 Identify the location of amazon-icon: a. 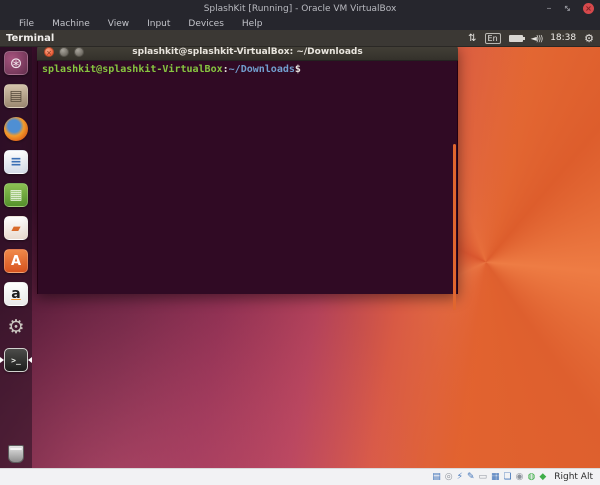
(16, 294).